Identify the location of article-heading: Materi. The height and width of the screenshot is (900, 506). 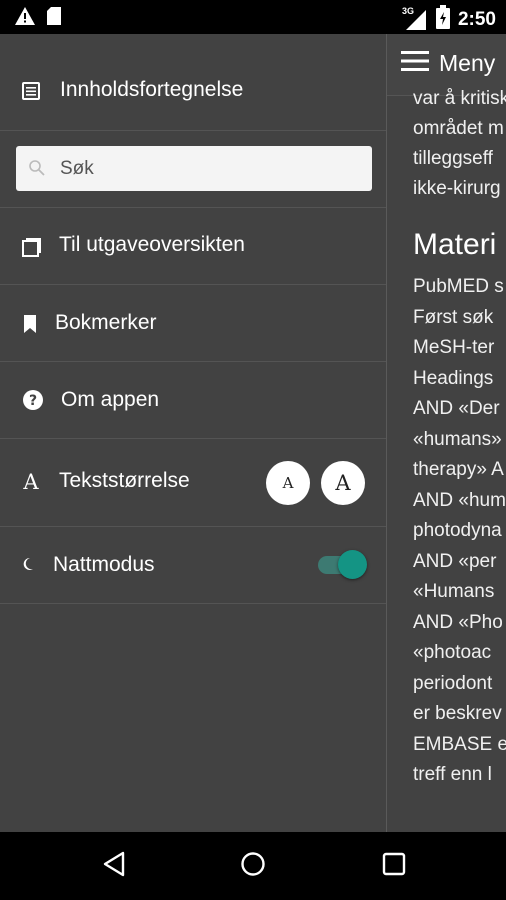
(455, 244).